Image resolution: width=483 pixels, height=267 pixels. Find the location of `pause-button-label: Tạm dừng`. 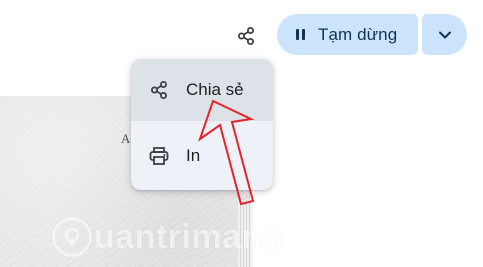

pause-button-label: Tạm dừng is located at coordinates (358, 34).